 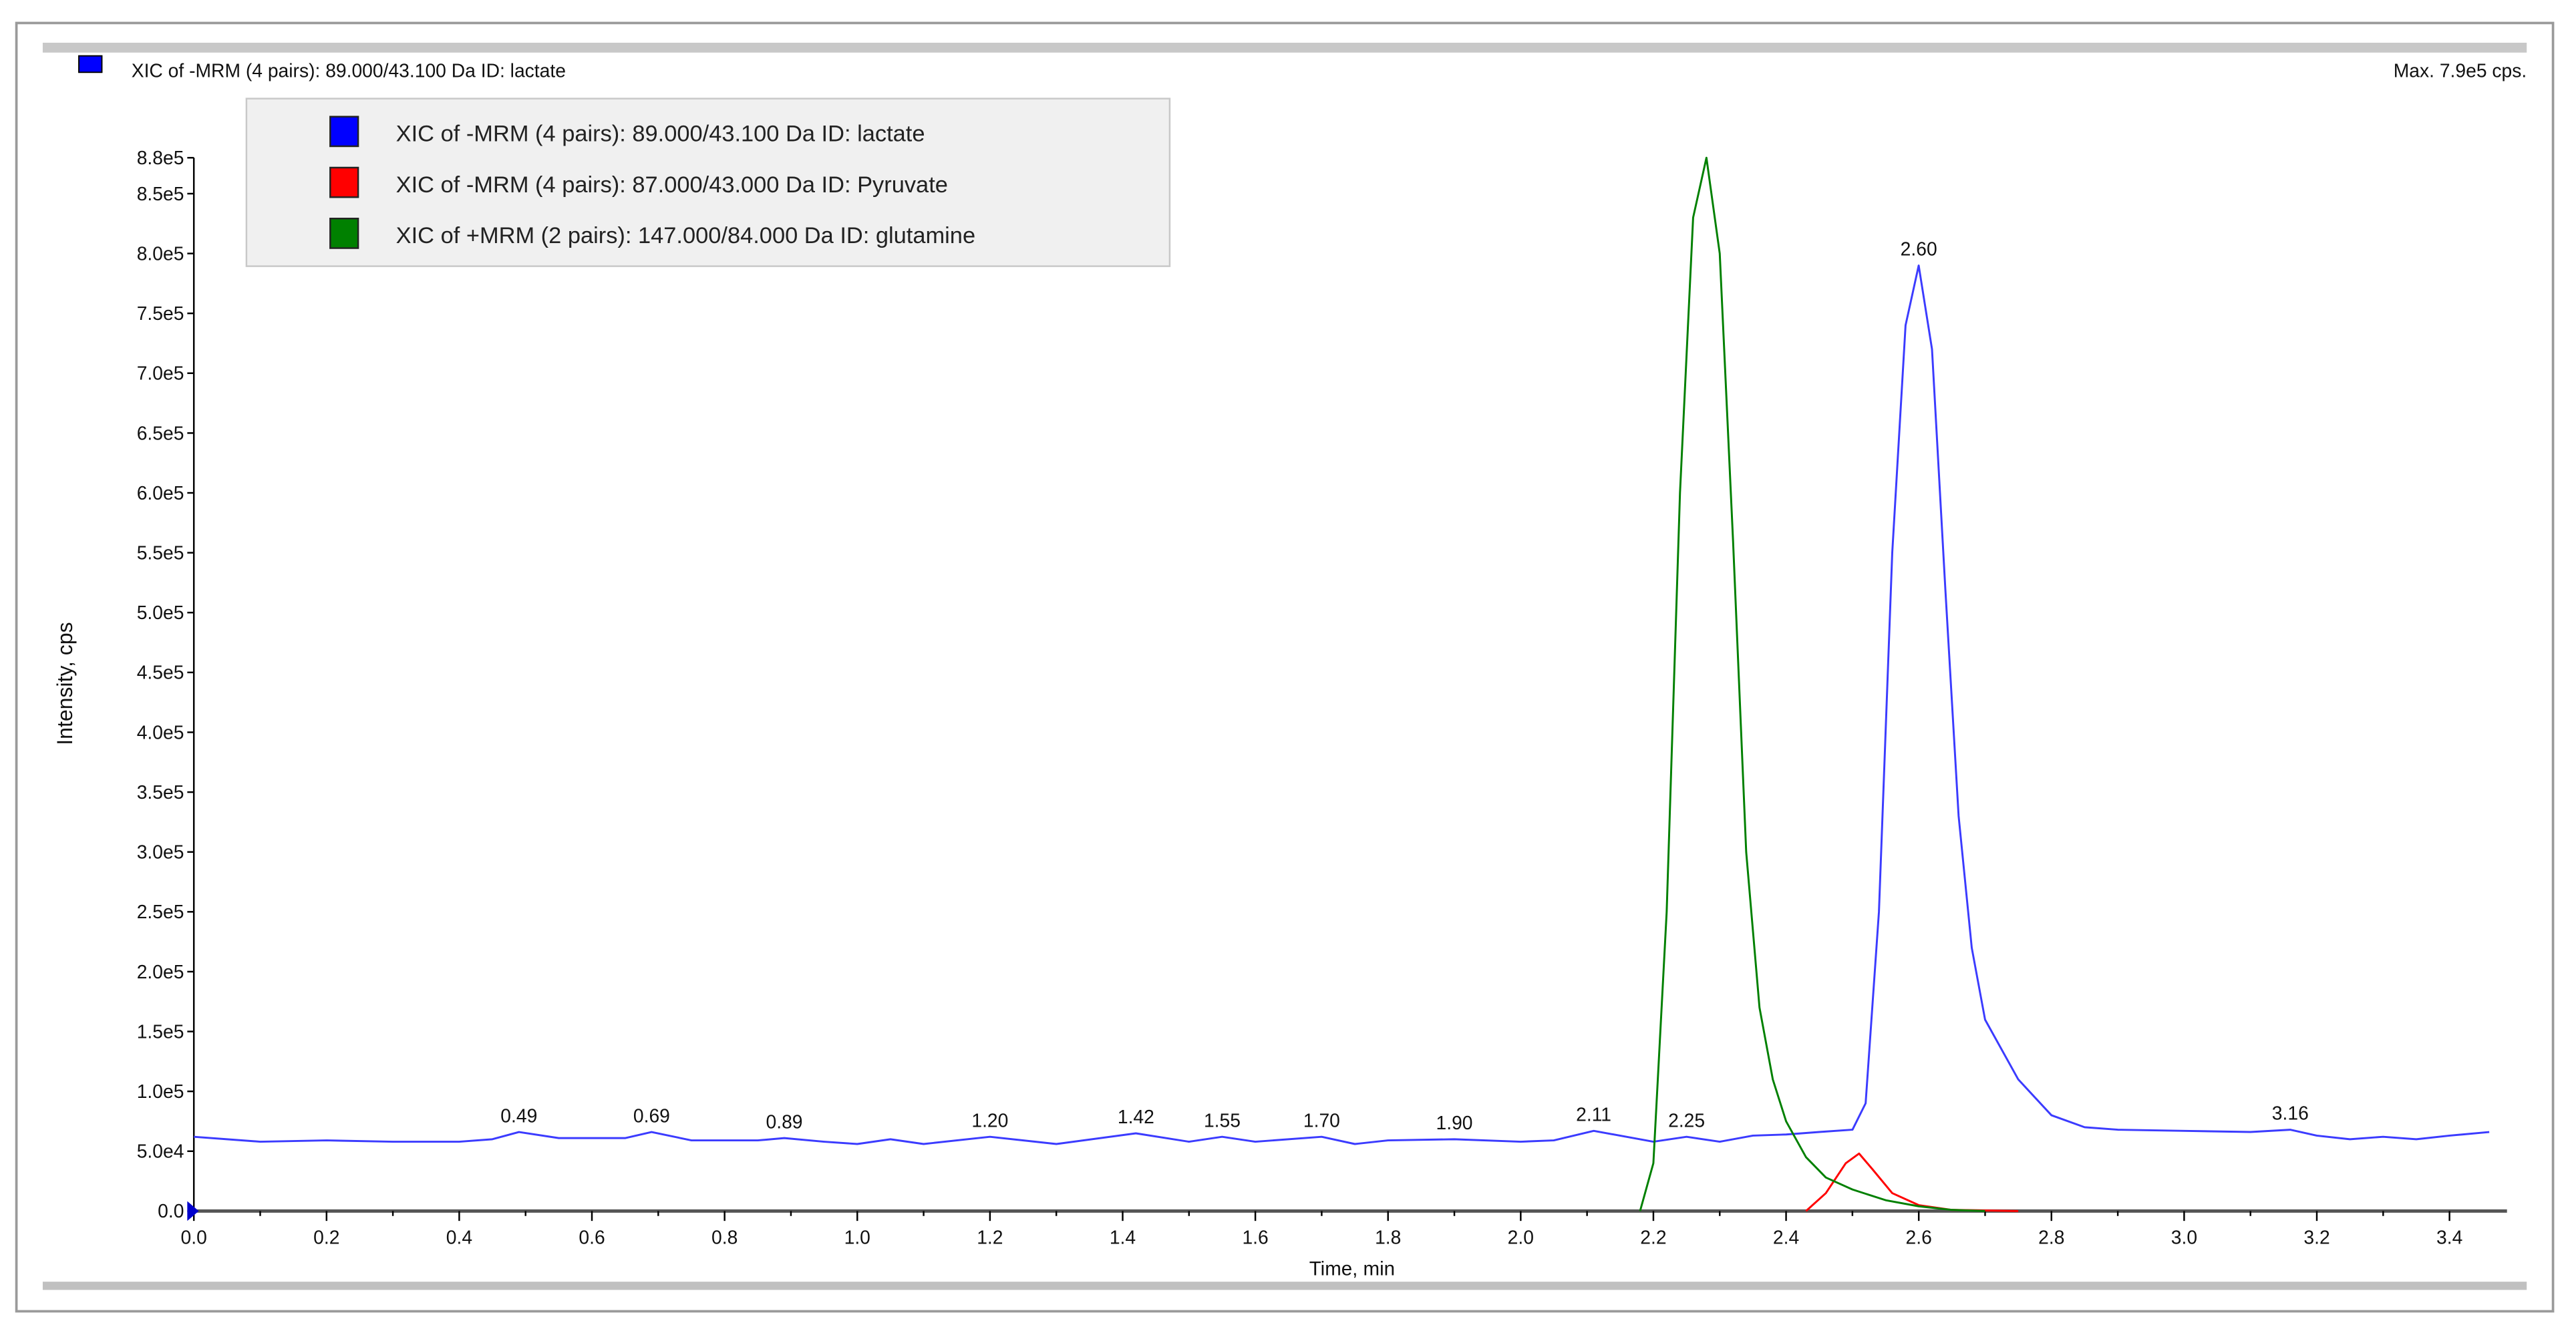 What do you see at coordinates (989, 1120) in the screenshot?
I see `peak-label: 1.20` at bounding box center [989, 1120].